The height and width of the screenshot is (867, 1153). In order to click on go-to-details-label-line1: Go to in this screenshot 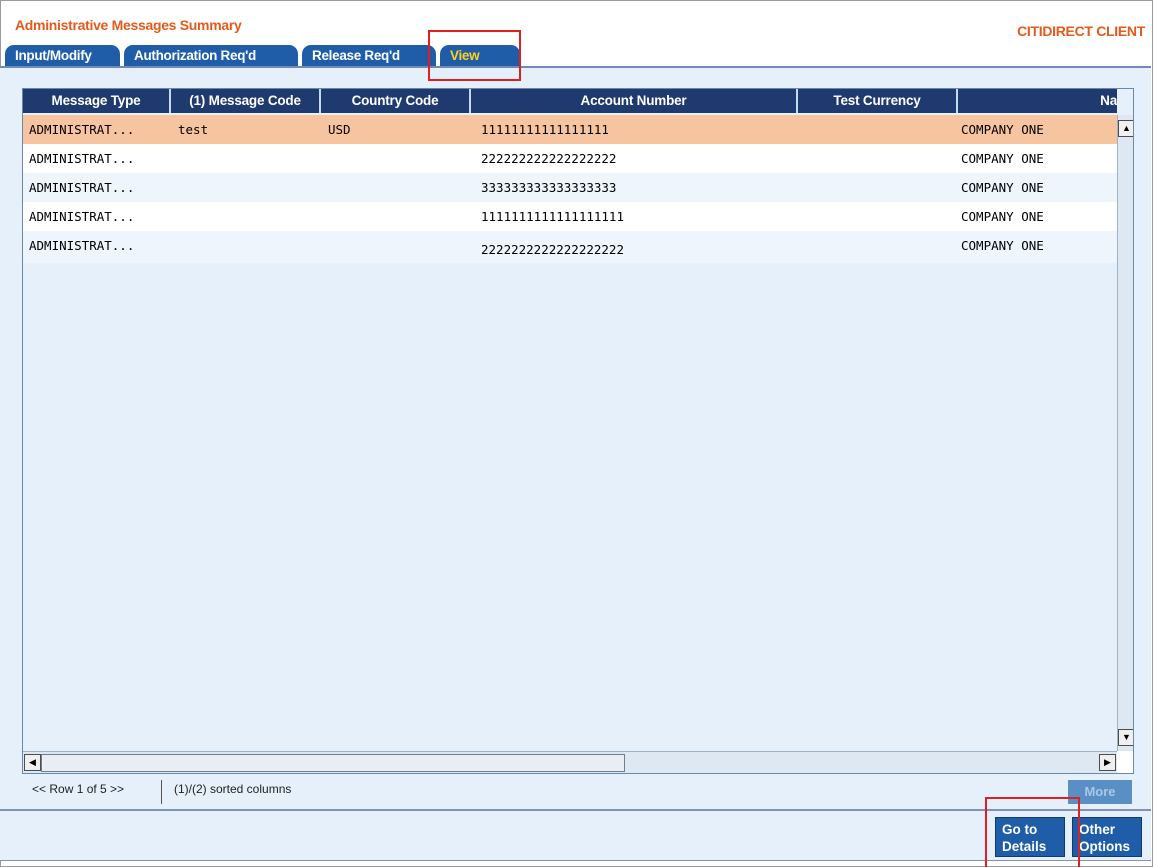, I will do `click(1020, 829)`.